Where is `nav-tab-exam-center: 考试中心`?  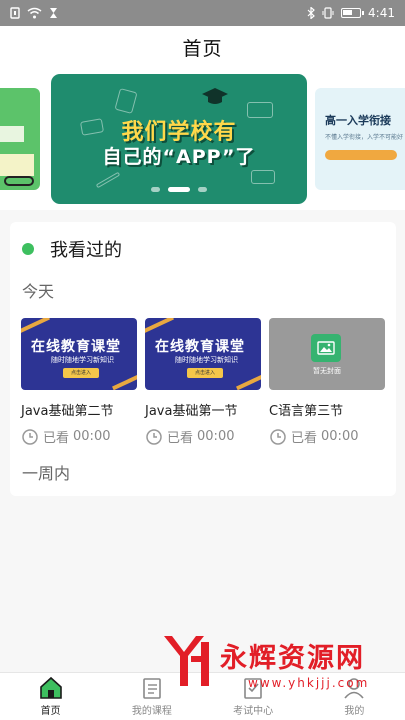
nav-tab-exam-center: 考试中心 is located at coordinates (253, 696).